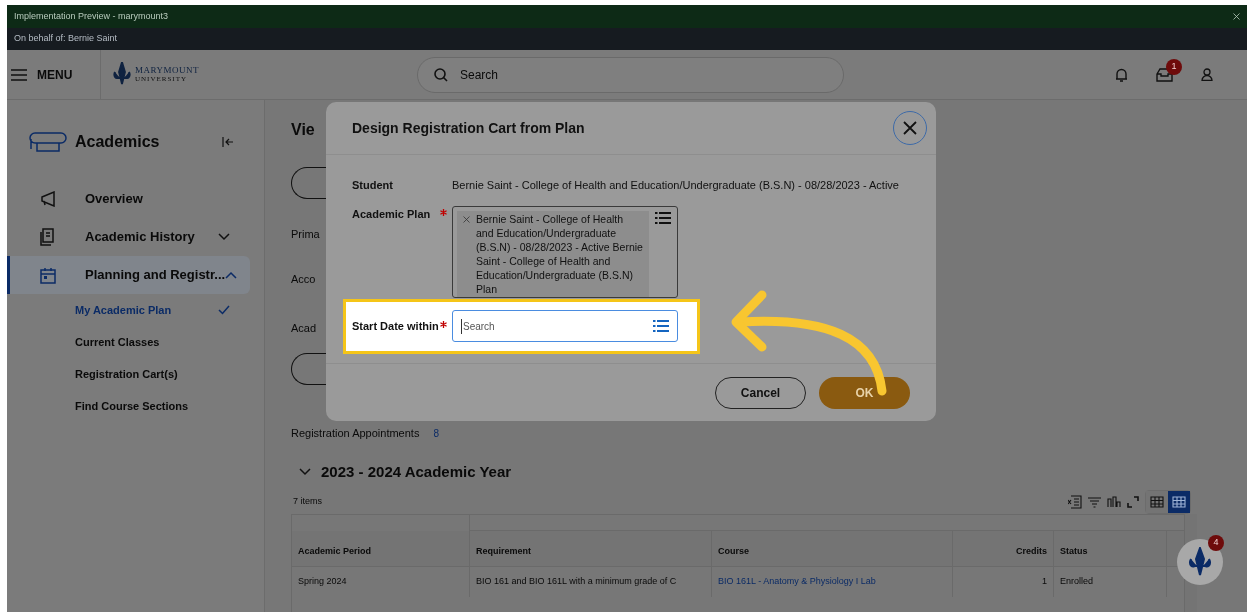  What do you see at coordinates (303, 279) in the screenshot?
I see `field-label: Acco` at bounding box center [303, 279].